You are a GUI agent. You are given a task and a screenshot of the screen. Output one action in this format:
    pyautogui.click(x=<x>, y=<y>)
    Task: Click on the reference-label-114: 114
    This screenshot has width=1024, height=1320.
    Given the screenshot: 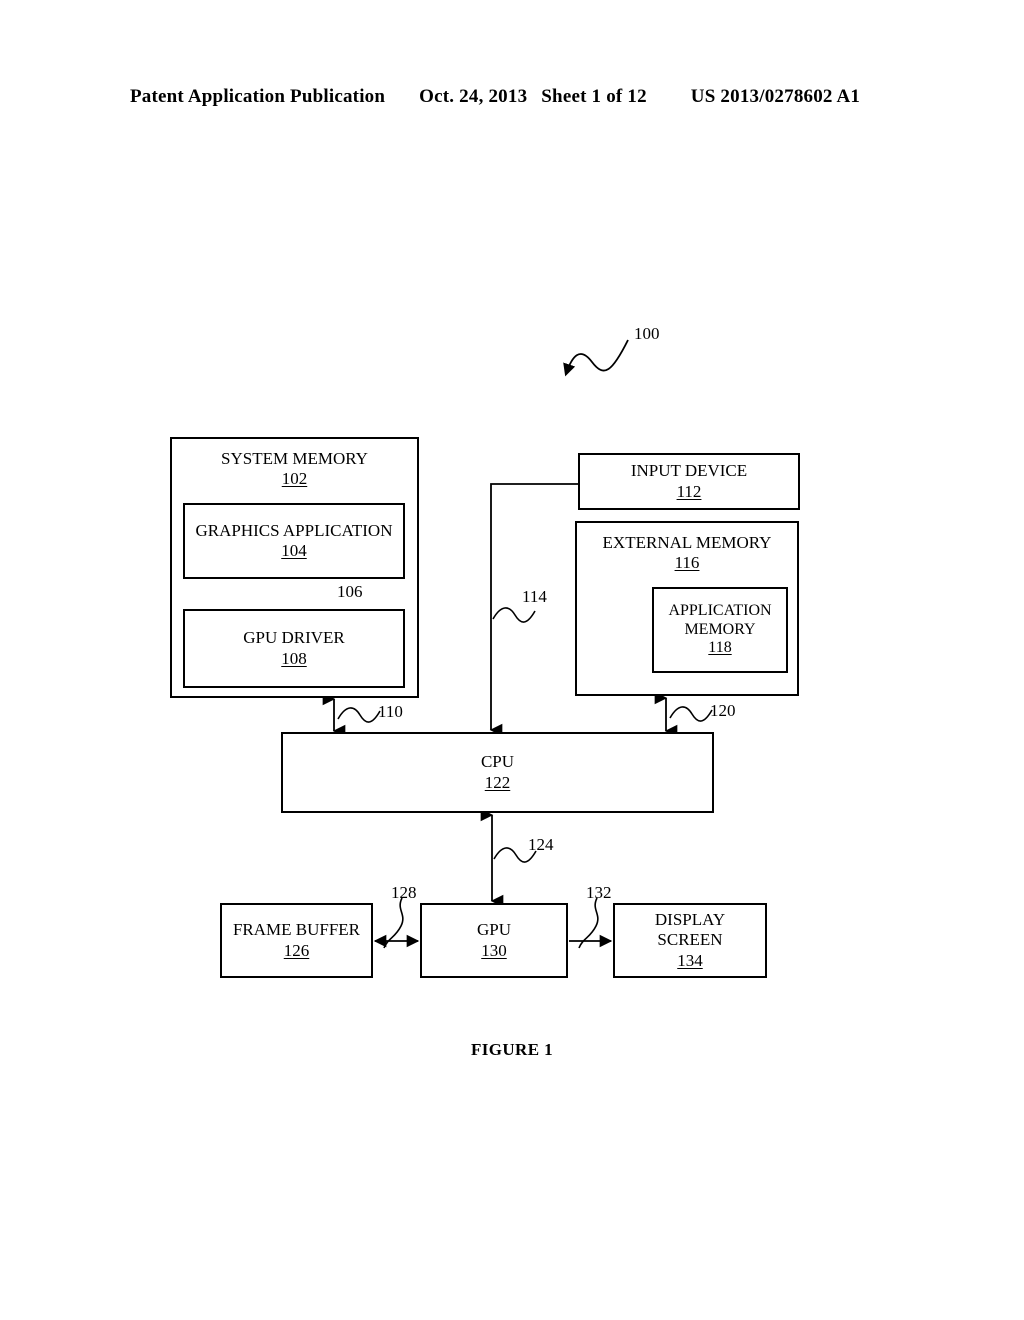 What is the action you would take?
    pyautogui.click(x=534, y=596)
    